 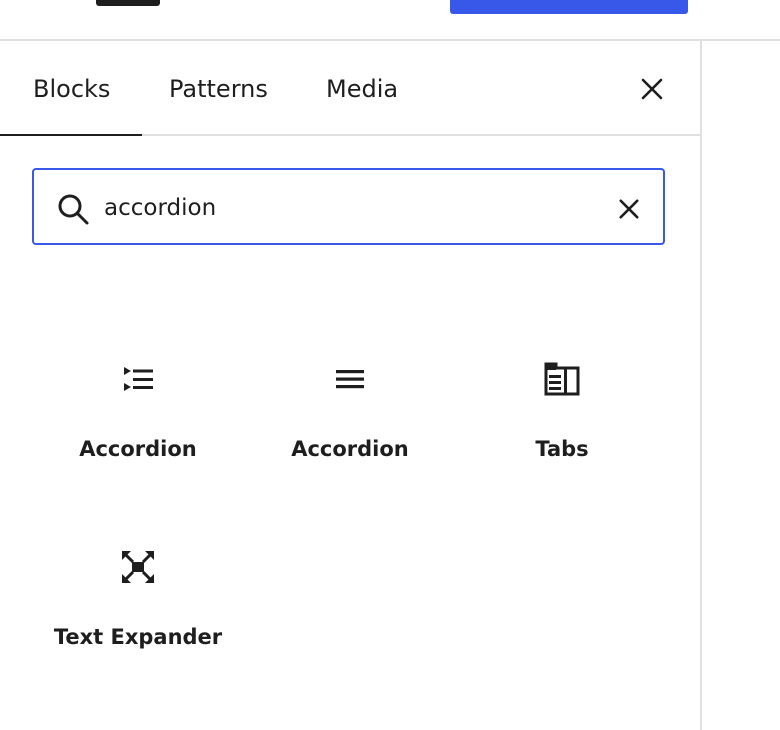 What do you see at coordinates (562, 434) in the screenshot?
I see `block-item-tabs: Tabs` at bounding box center [562, 434].